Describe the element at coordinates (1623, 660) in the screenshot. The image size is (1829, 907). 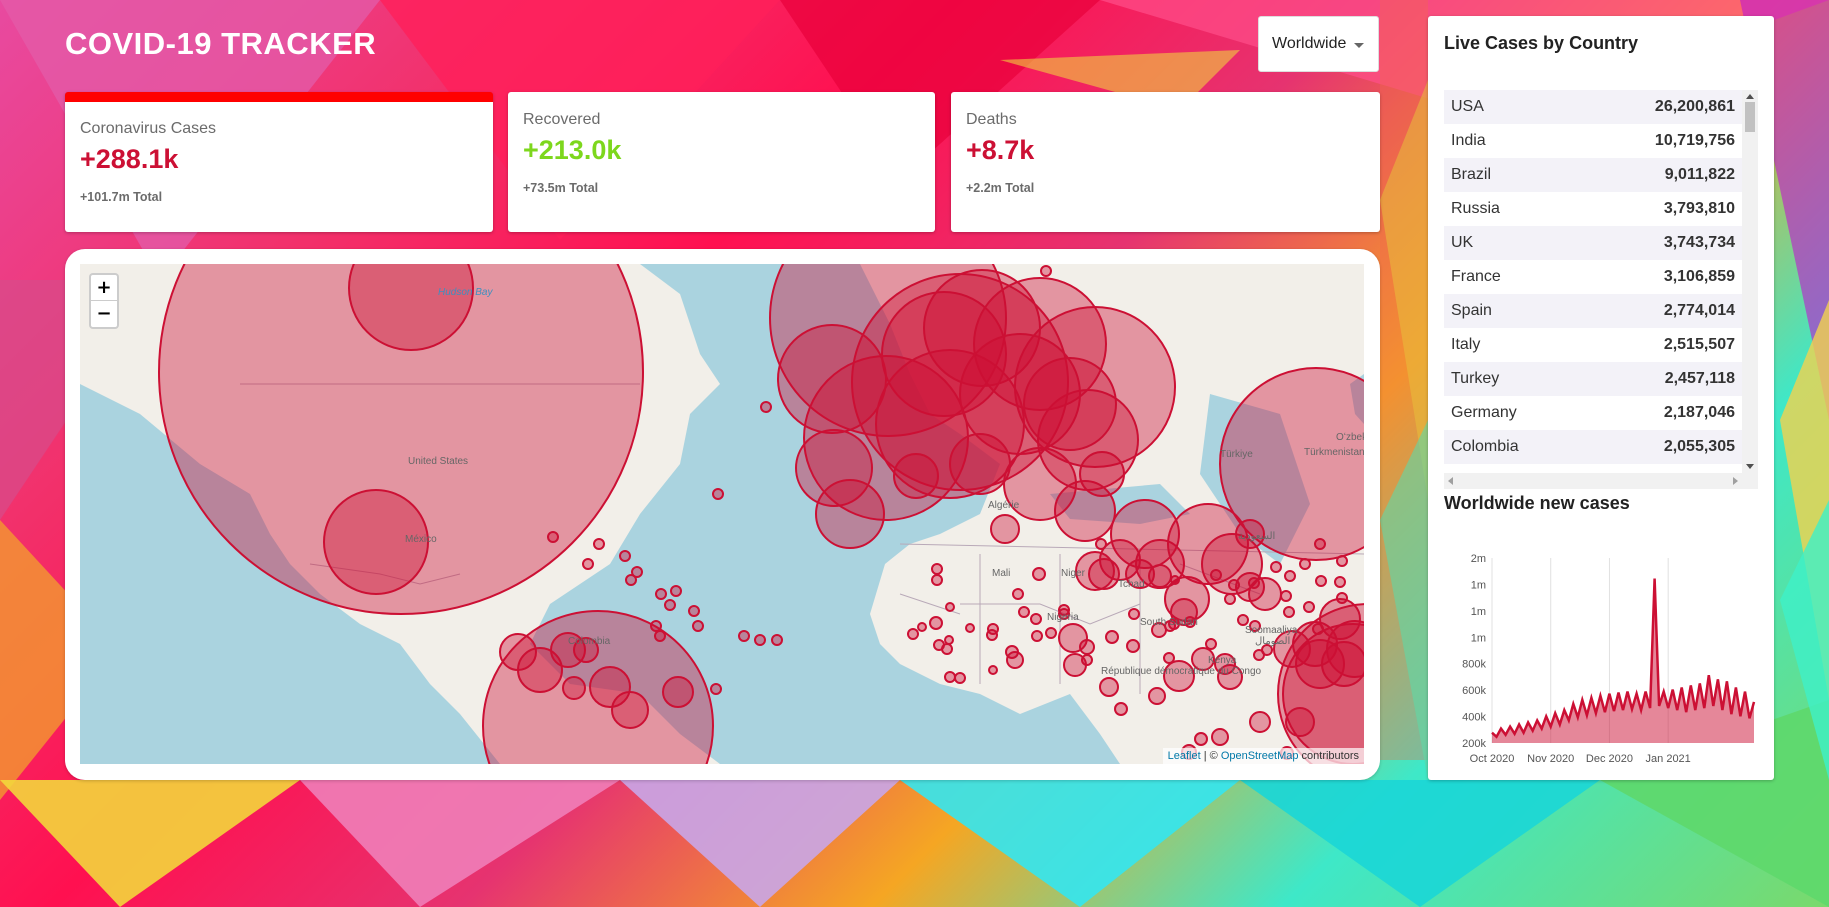
I see `series-area` at that location.